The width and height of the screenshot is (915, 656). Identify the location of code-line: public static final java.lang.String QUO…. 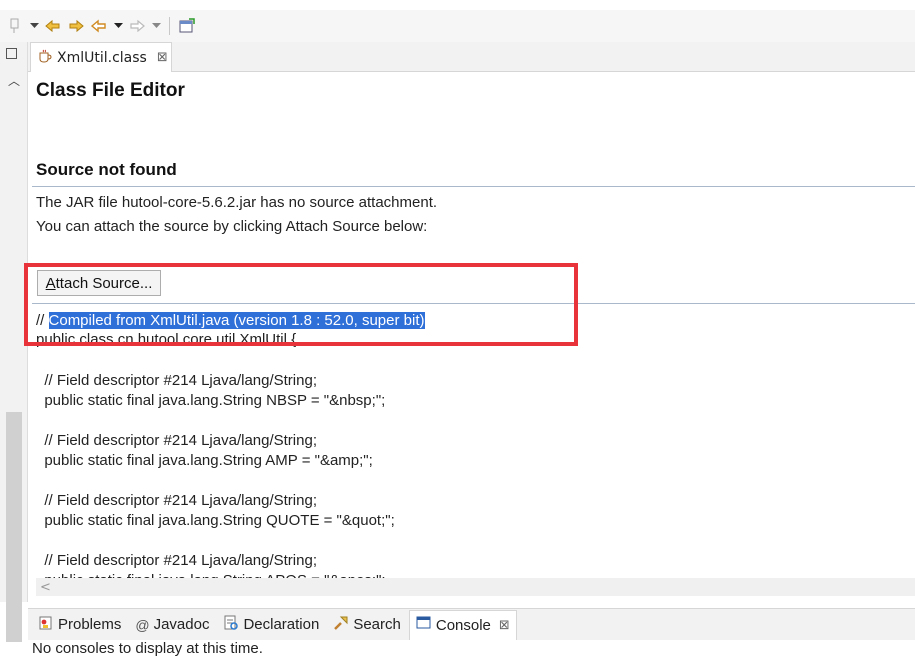
(215, 520).